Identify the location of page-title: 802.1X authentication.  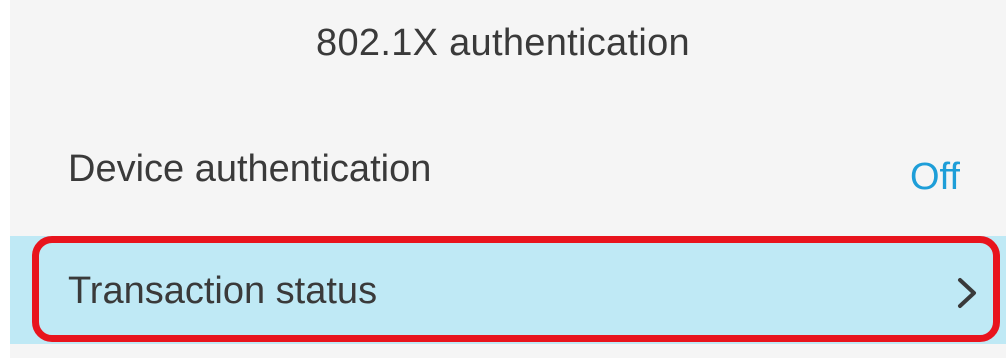
(503, 43).